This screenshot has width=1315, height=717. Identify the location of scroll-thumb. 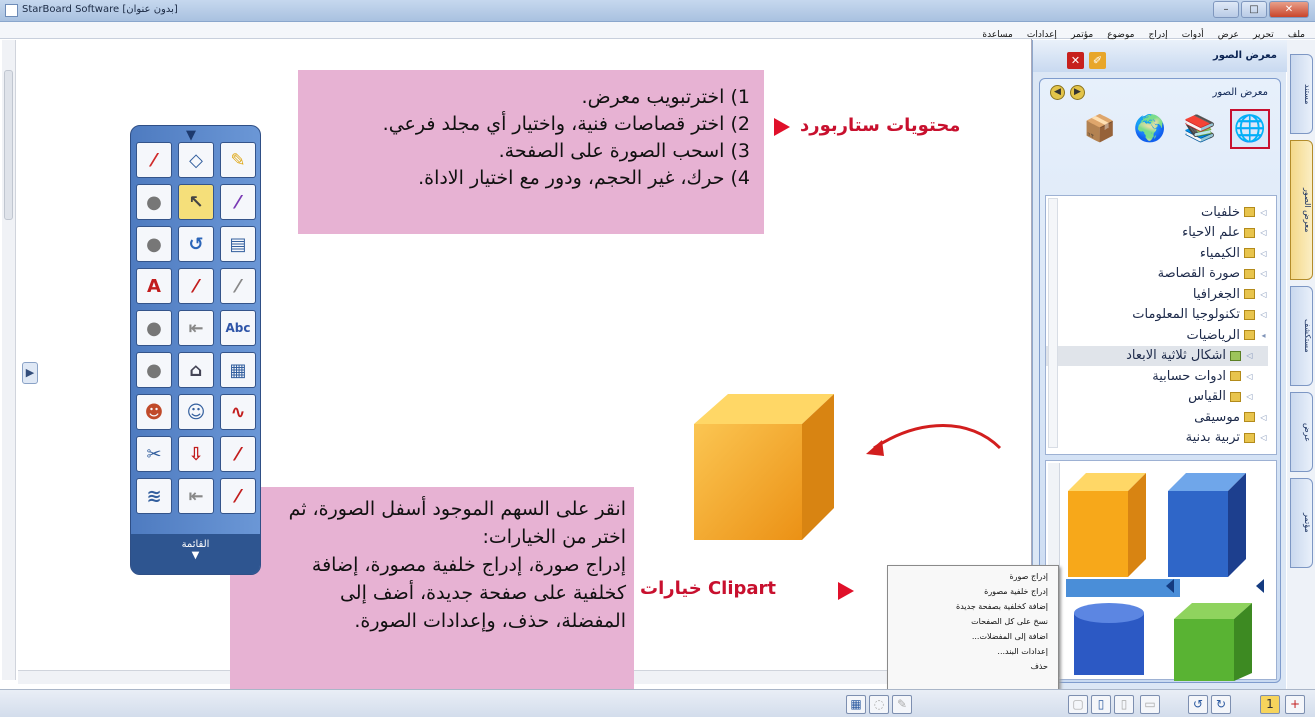
(8, 145).